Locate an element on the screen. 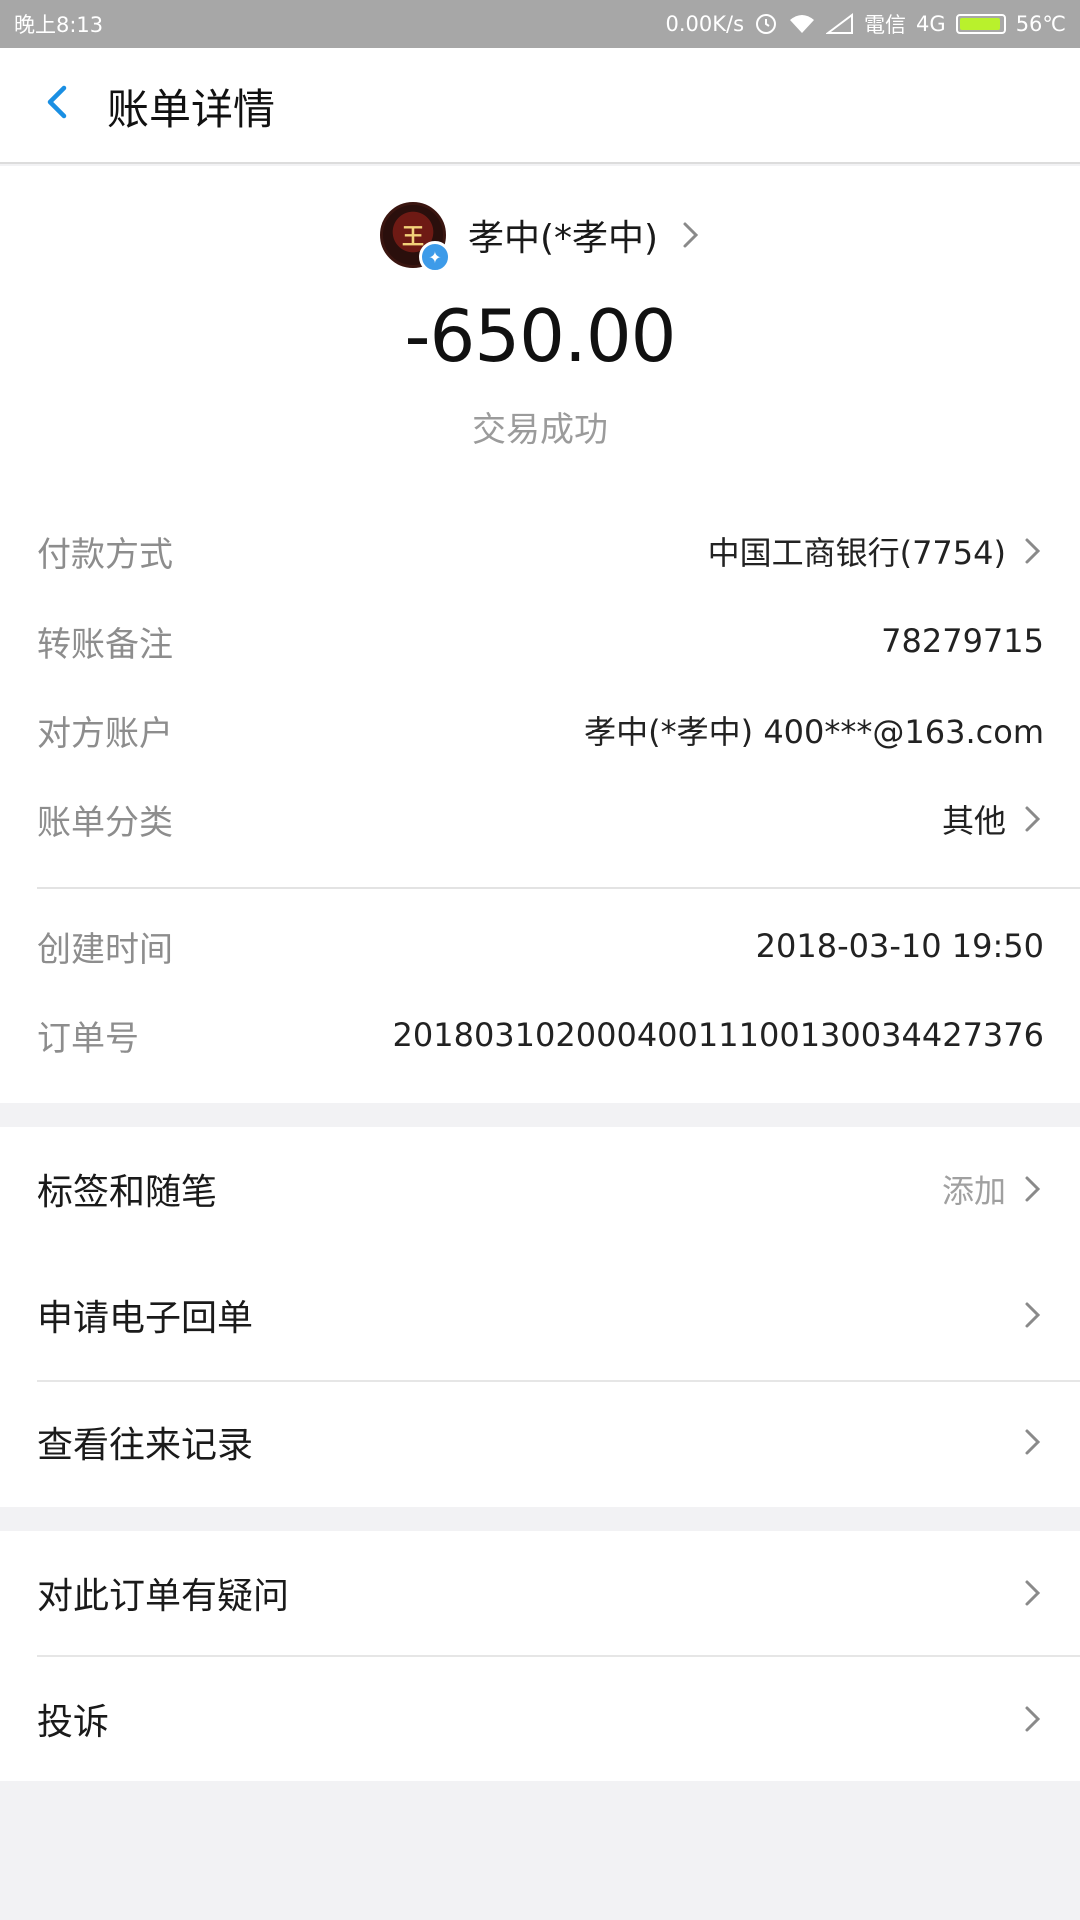 This screenshot has width=1080, height=1920. order-question-item: 对此订单有疑问 is located at coordinates (540, 1593).